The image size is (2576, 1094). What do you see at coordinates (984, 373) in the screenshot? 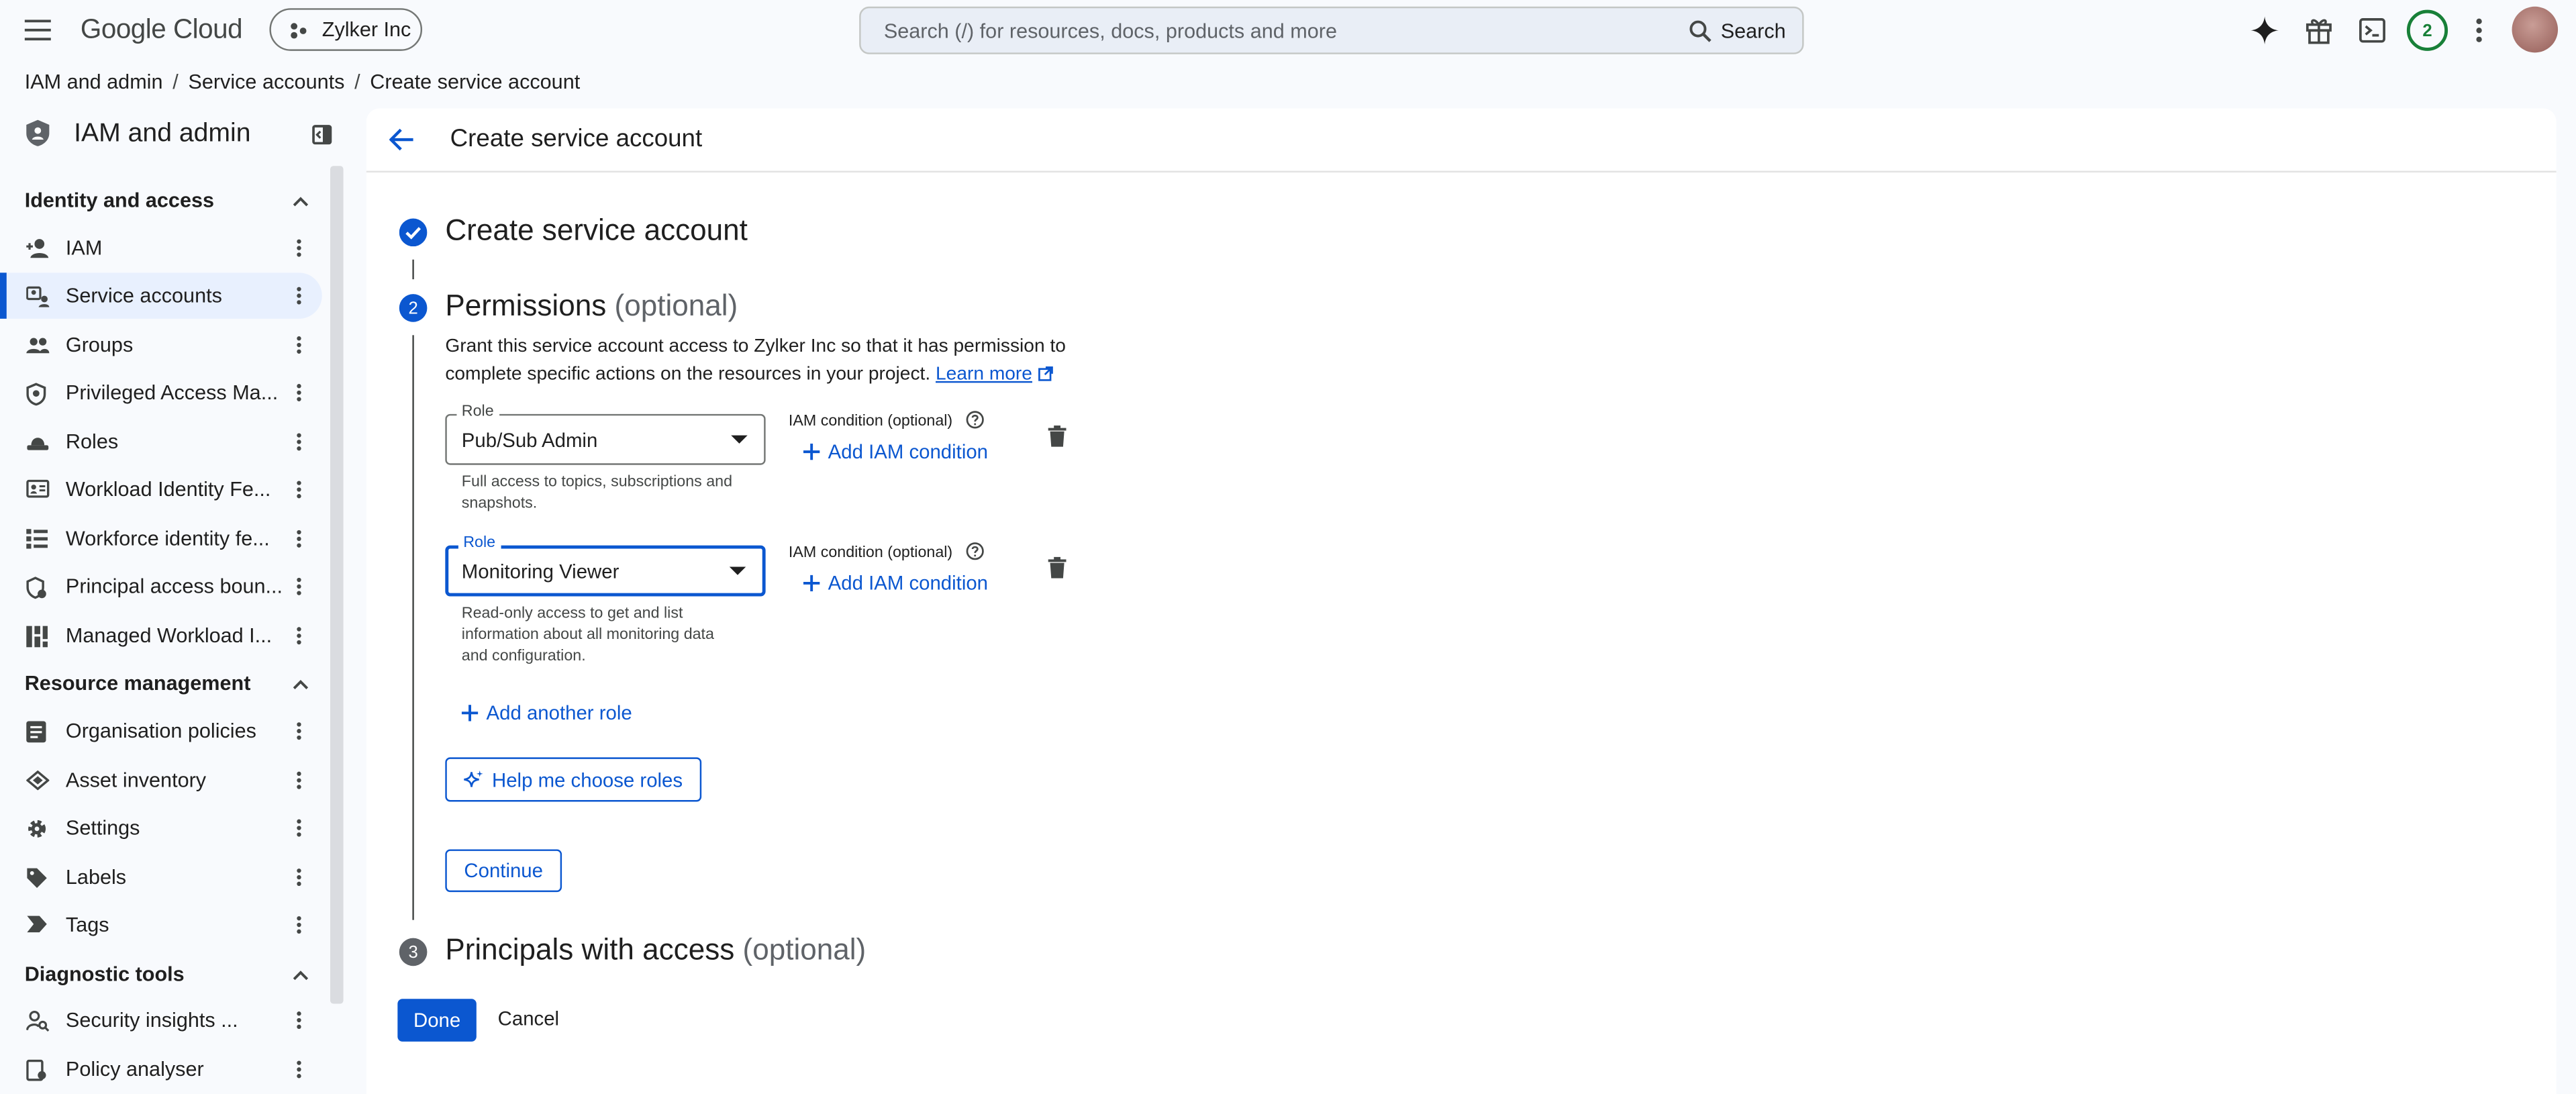
I see `learn-more-link: Learn more` at bounding box center [984, 373].